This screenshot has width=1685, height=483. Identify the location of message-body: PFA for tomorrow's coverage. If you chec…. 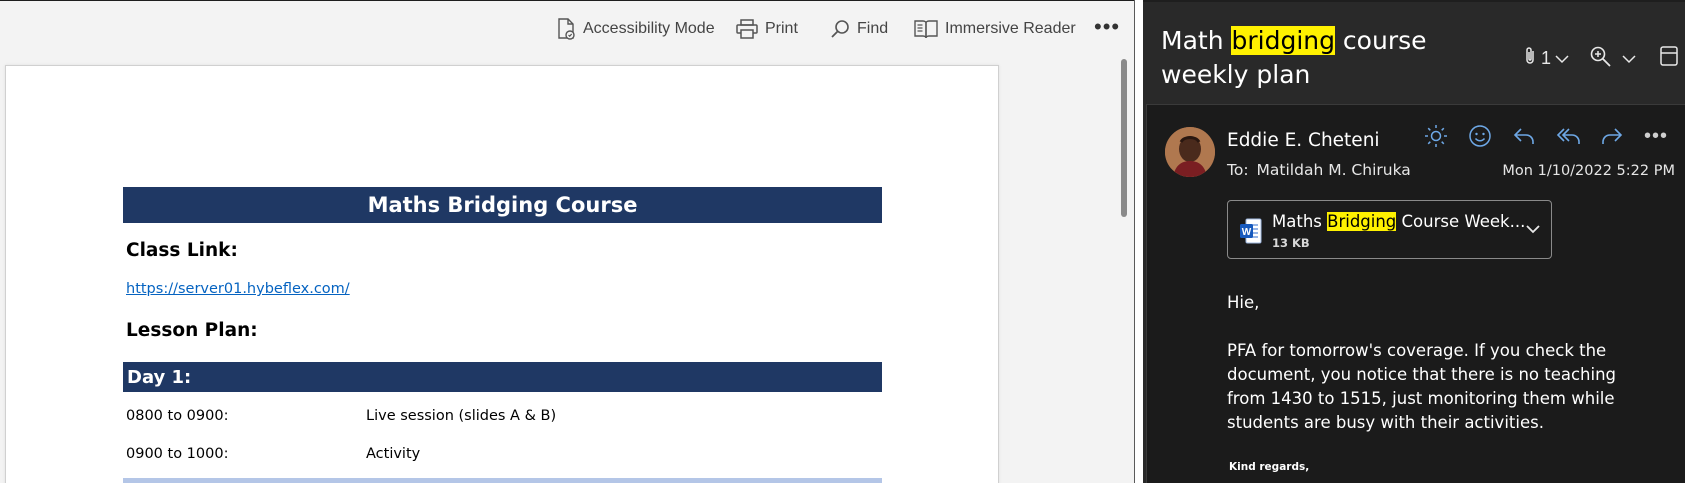
(1422, 386).